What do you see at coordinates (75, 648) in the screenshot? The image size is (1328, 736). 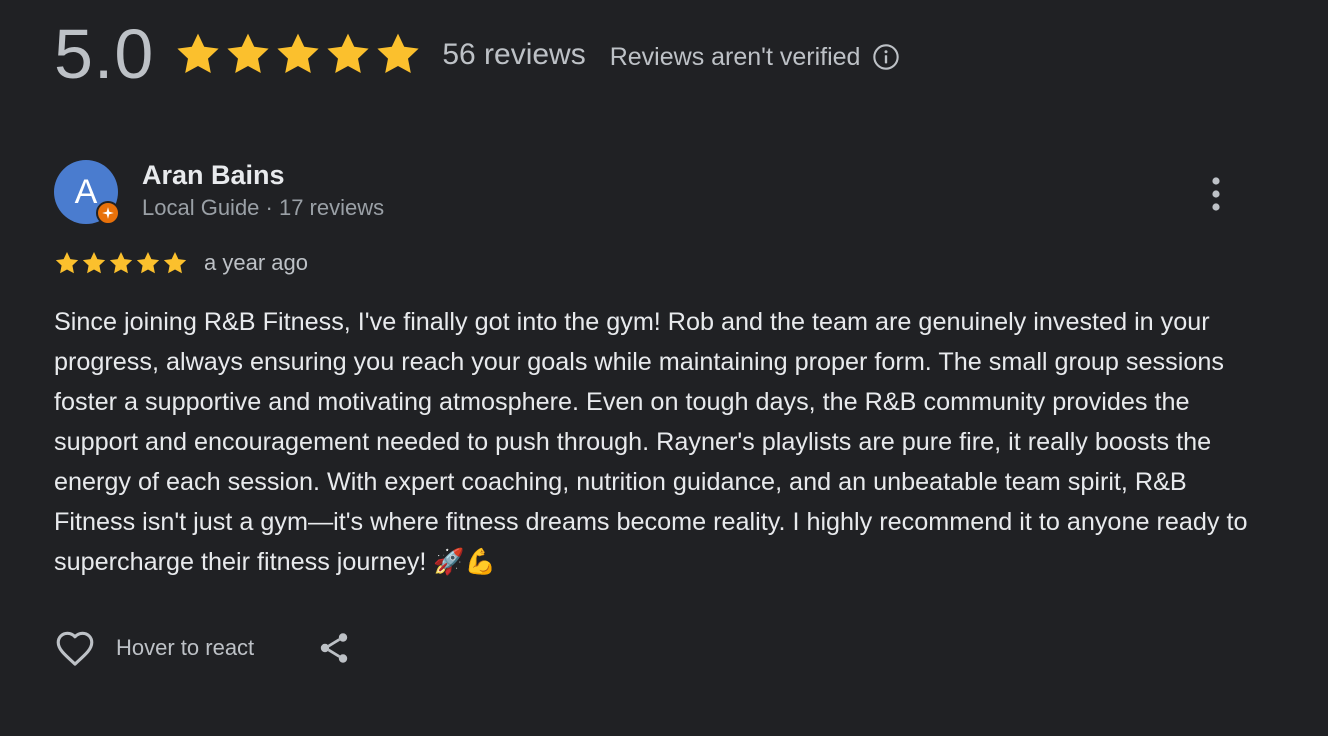 I see `heart-outline-icon` at bounding box center [75, 648].